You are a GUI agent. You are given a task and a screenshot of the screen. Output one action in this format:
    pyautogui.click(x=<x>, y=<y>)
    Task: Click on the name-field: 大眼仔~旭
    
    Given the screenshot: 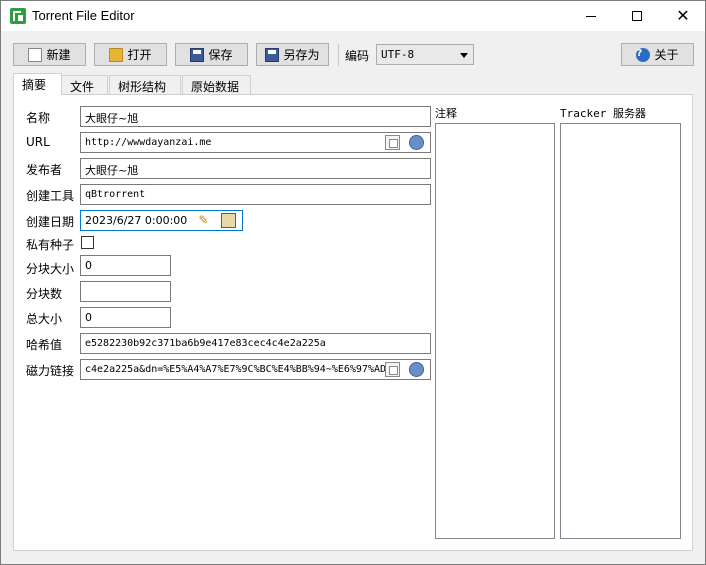 What is the action you would take?
    pyautogui.click(x=255, y=116)
    